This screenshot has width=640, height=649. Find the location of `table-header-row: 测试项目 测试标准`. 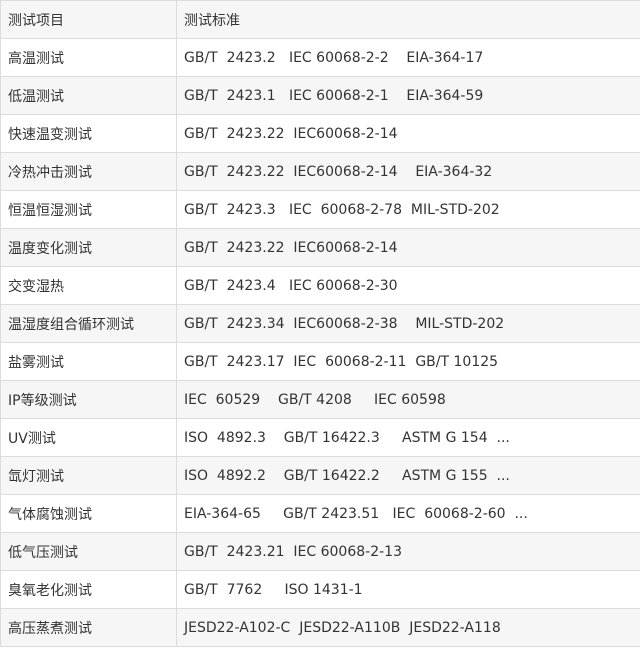

table-header-row: 测试项目 测试标准 is located at coordinates (320, 19).